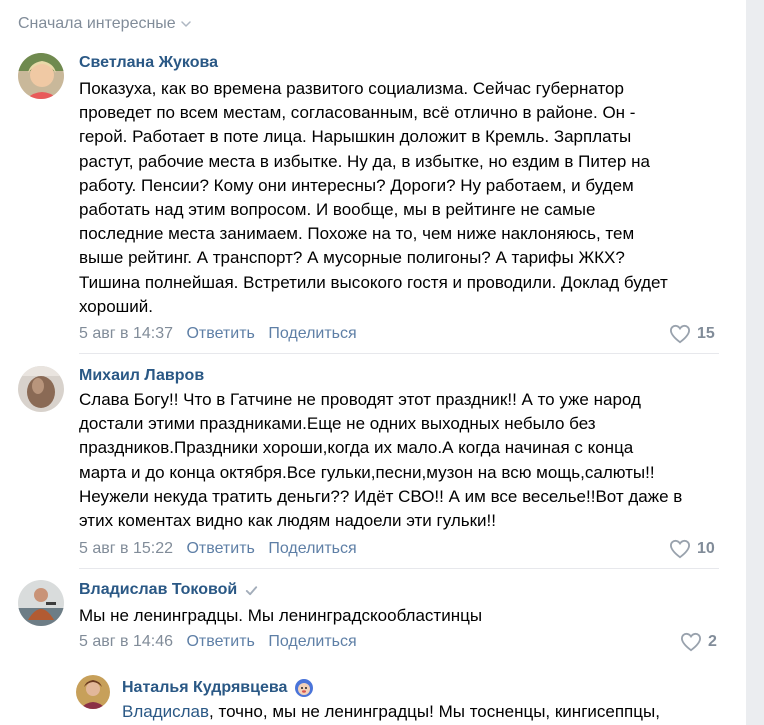 Image resolution: width=764 pixels, height=725 pixels. What do you see at coordinates (692, 334) in the screenshot?
I see `like-button: 15` at bounding box center [692, 334].